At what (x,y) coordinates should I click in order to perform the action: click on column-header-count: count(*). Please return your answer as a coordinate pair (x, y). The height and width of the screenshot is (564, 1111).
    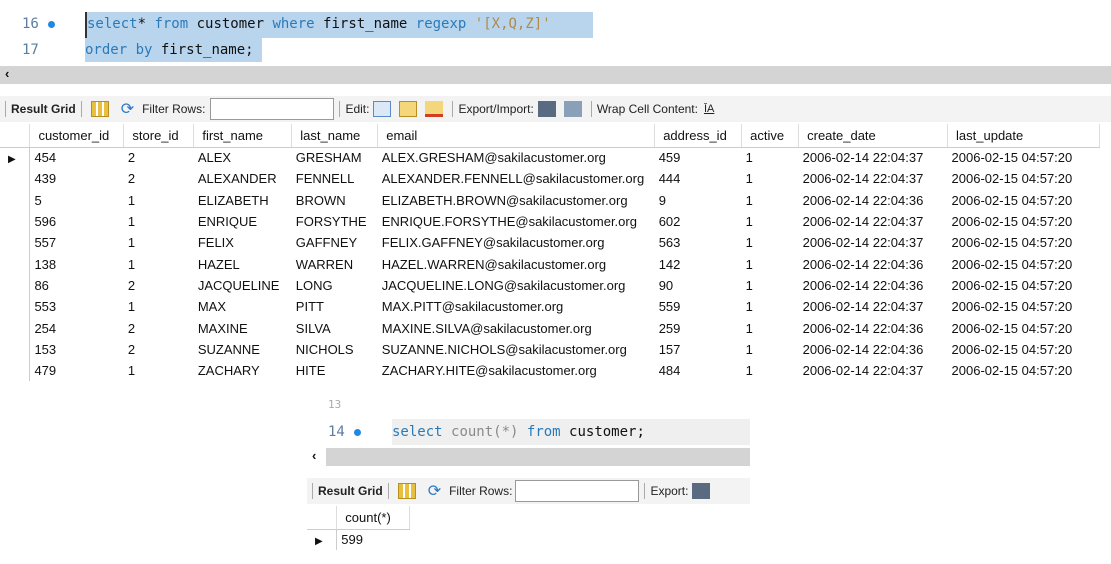
    Looking at the image, I should click on (373, 518).